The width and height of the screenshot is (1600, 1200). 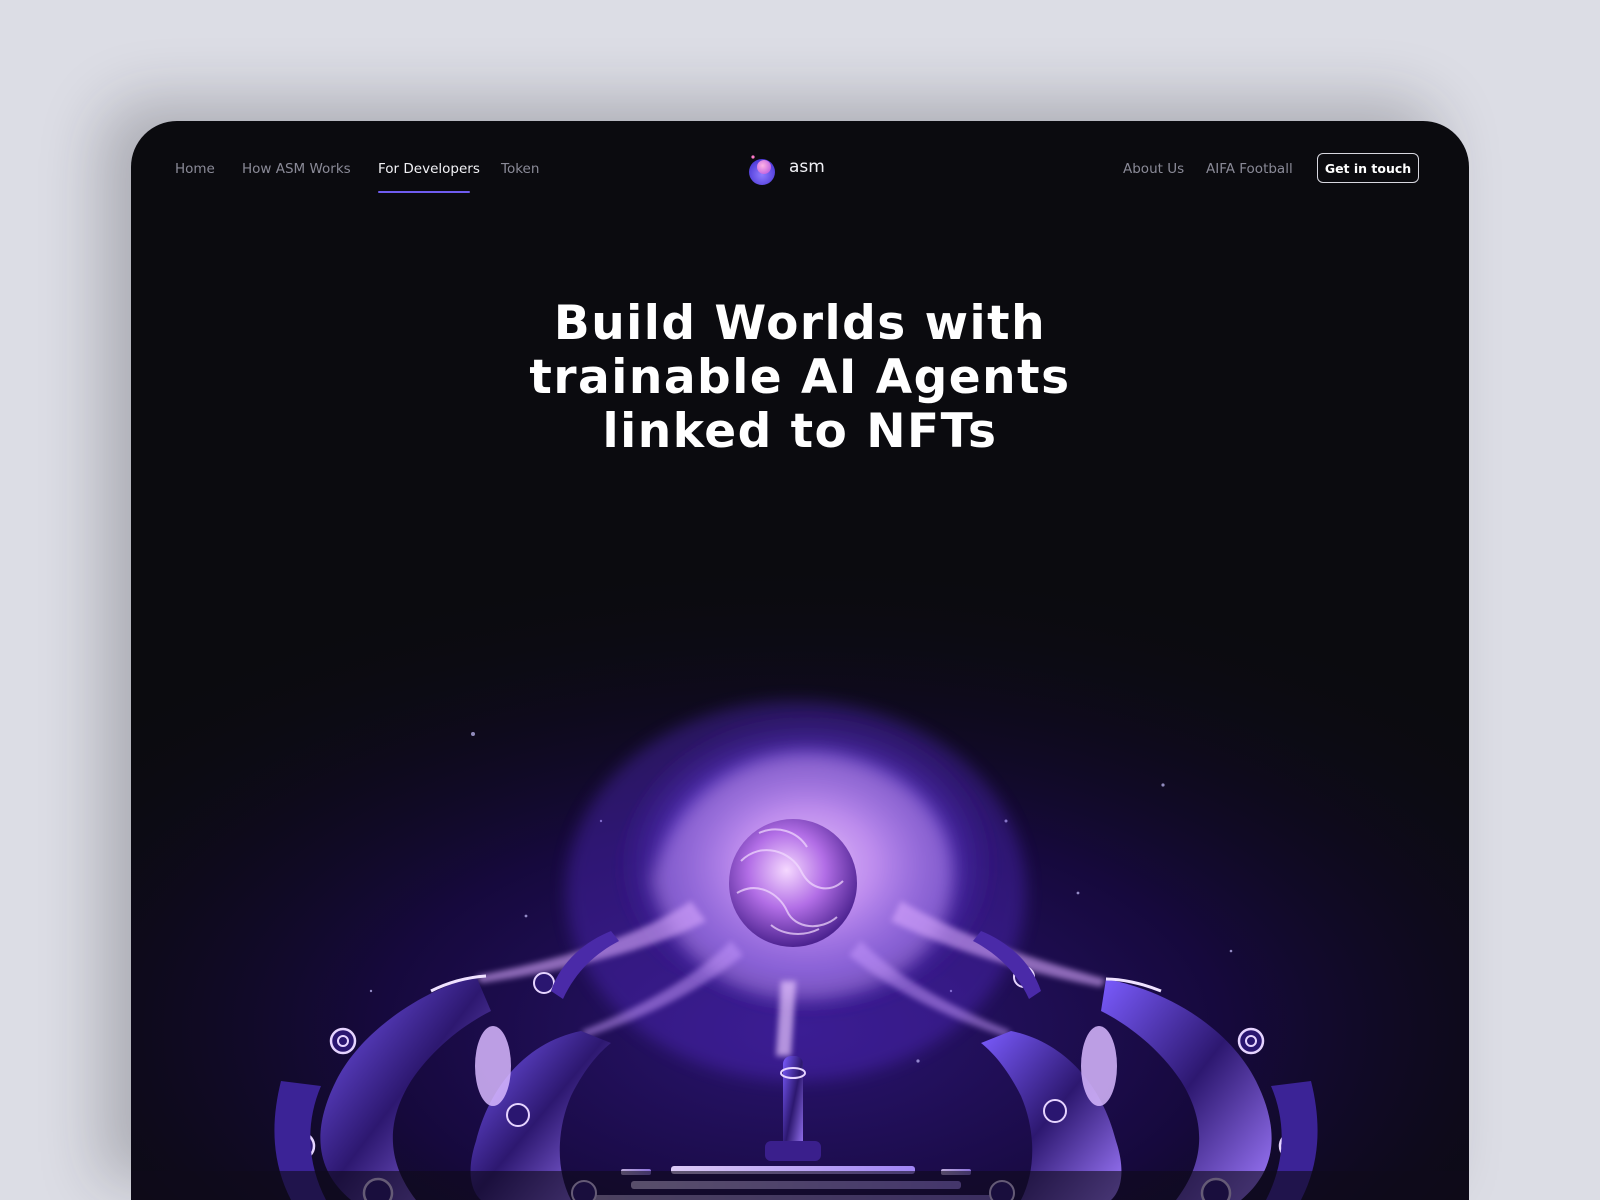 What do you see at coordinates (762, 170) in the screenshot?
I see `asm-orb-logo-icon` at bounding box center [762, 170].